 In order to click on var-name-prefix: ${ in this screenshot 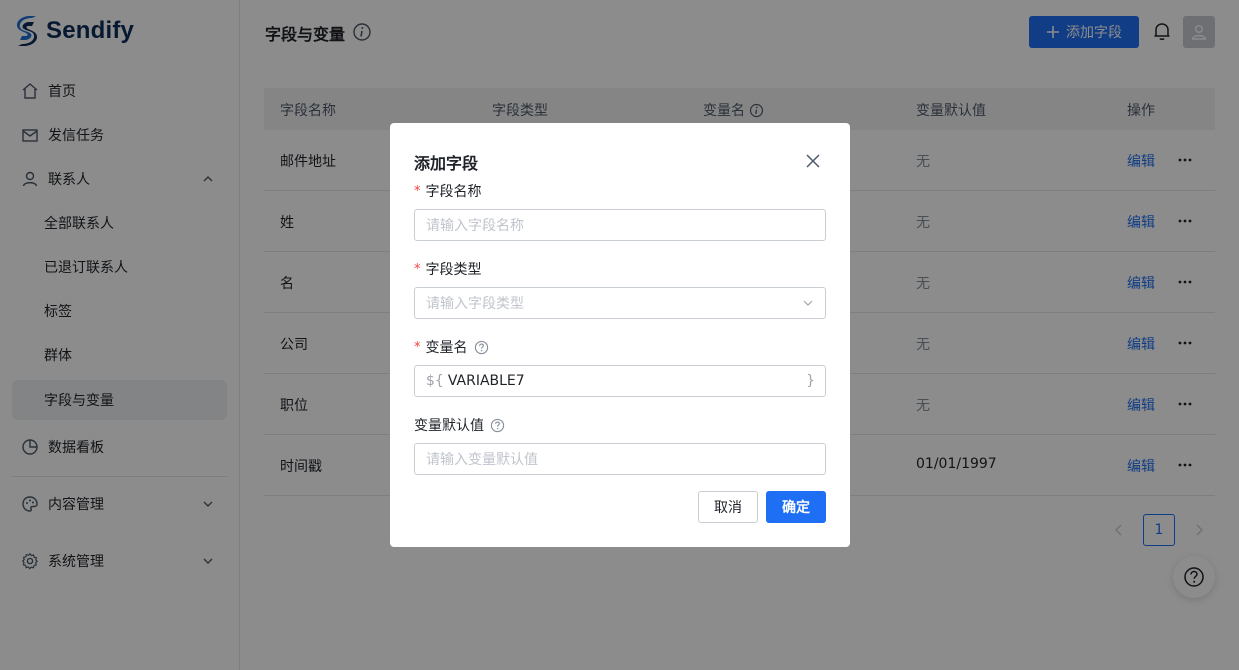, I will do `click(435, 381)`.